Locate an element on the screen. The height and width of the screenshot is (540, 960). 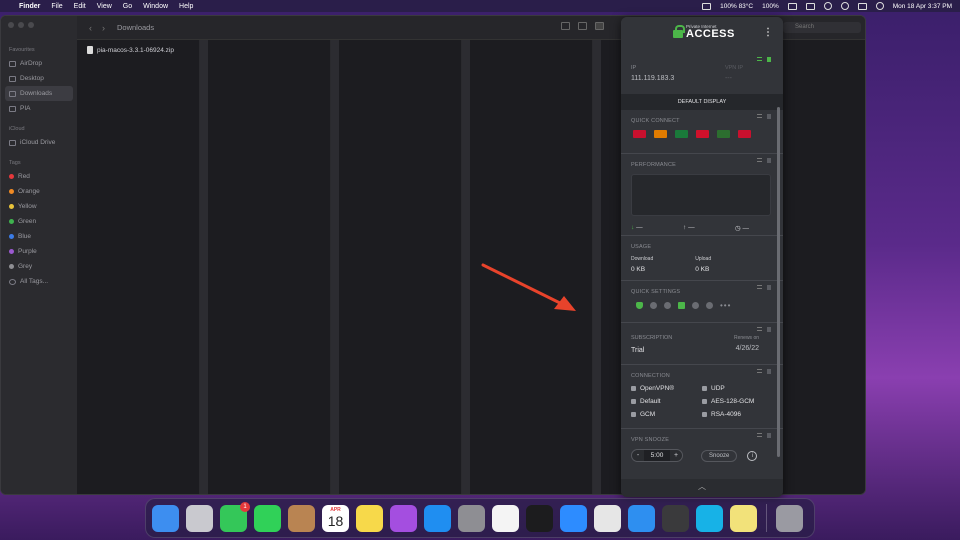
dock-chrome-icon is located at coordinates (607, 518).